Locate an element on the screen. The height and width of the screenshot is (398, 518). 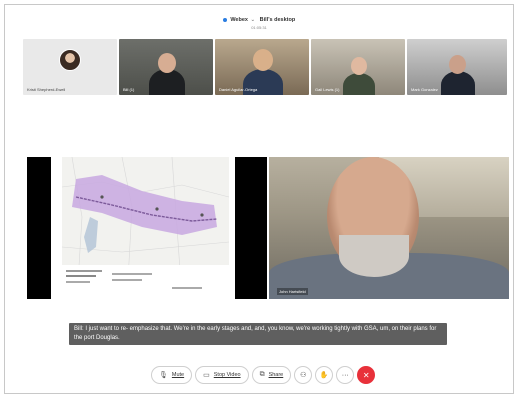
microphone-icon: 🎙 is located at coordinates (163, 375).